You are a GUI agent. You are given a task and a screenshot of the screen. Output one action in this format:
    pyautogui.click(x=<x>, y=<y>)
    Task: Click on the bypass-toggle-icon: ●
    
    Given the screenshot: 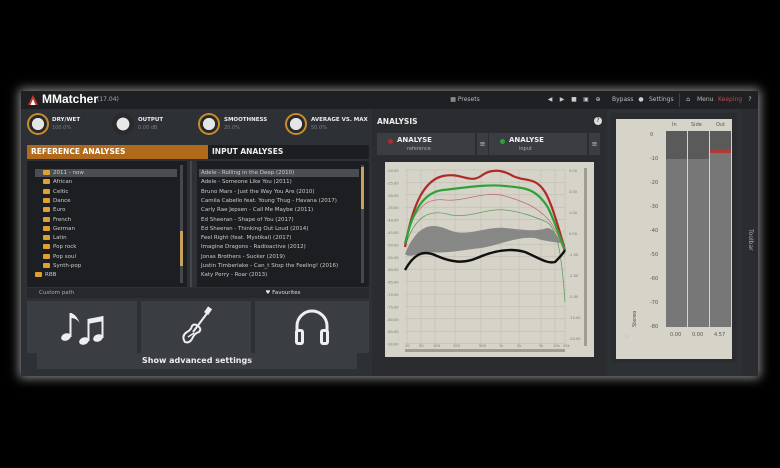 What is the action you would take?
    pyautogui.click(x=641, y=100)
    